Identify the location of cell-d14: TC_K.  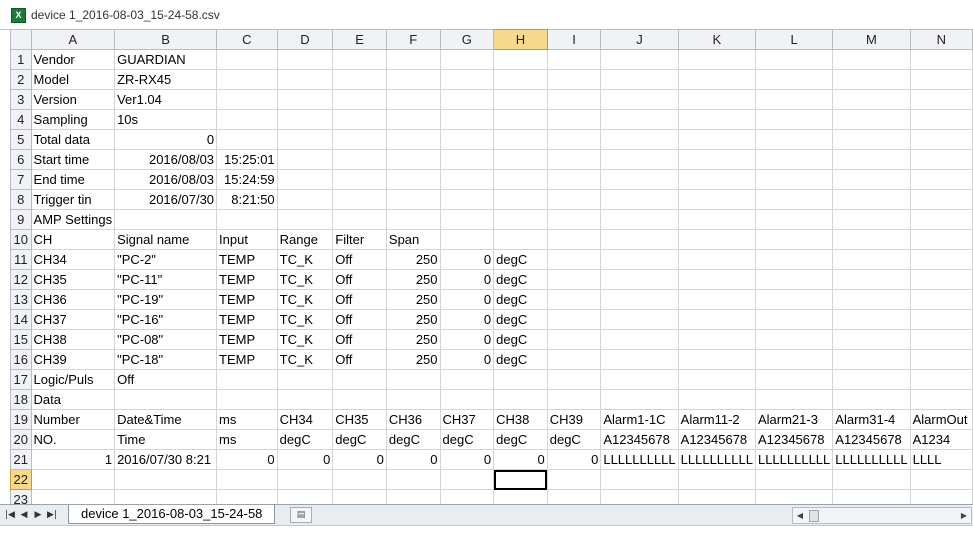
(305, 319).